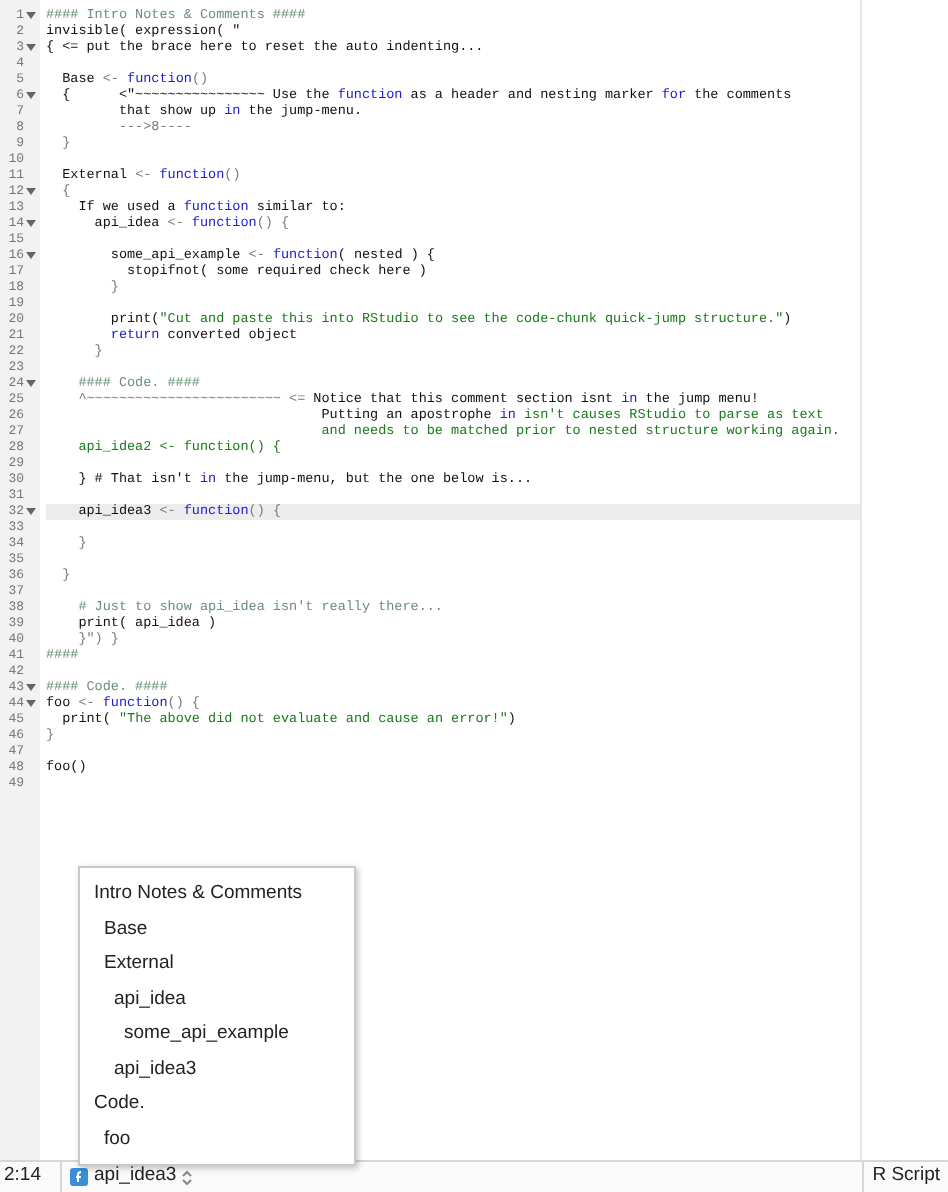 This screenshot has width=948, height=1192. I want to click on jump-menu-item: some_api_example, so click(217, 1033).